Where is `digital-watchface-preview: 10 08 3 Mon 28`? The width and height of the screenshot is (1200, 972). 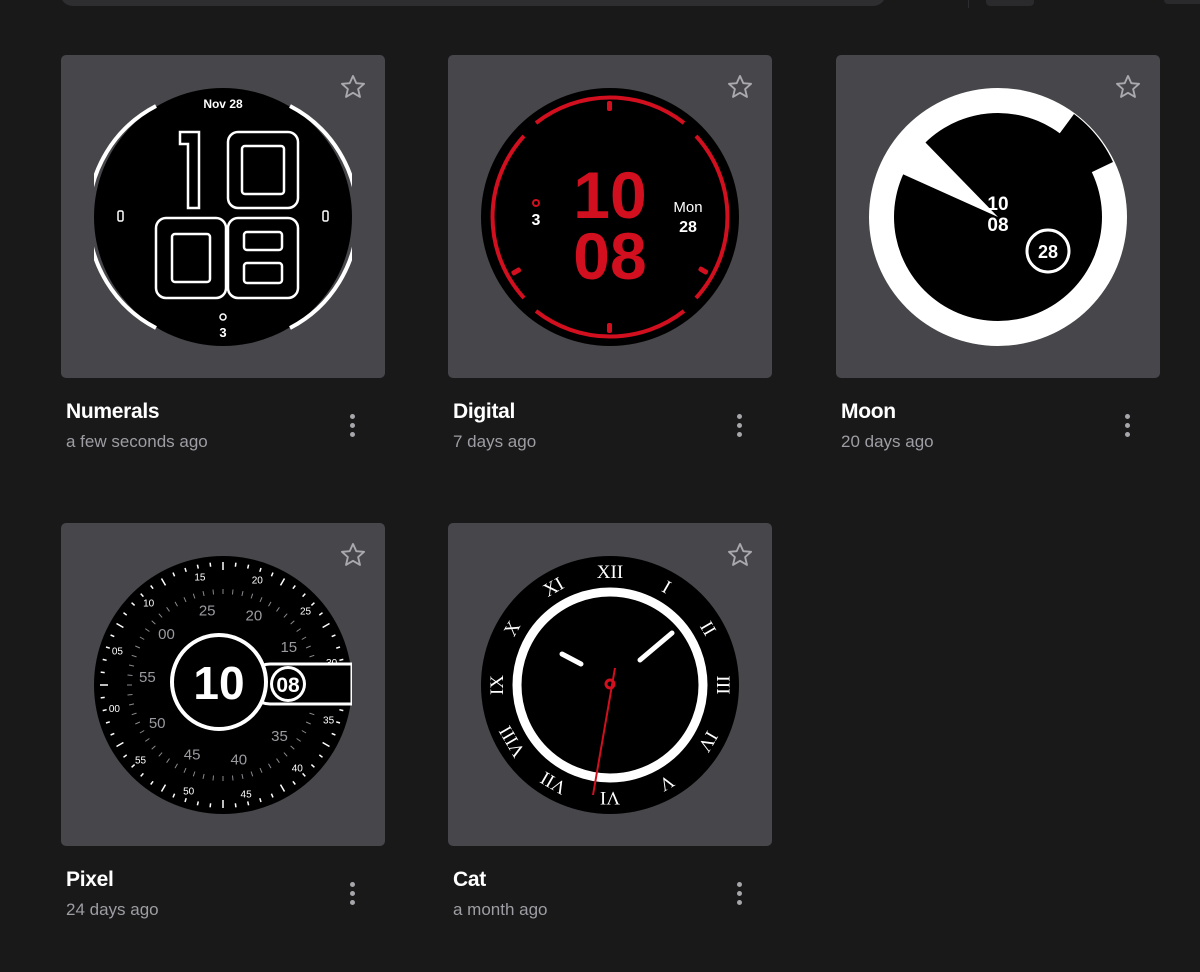
digital-watchface-preview: 10 08 3 Mon 28 is located at coordinates (610, 217).